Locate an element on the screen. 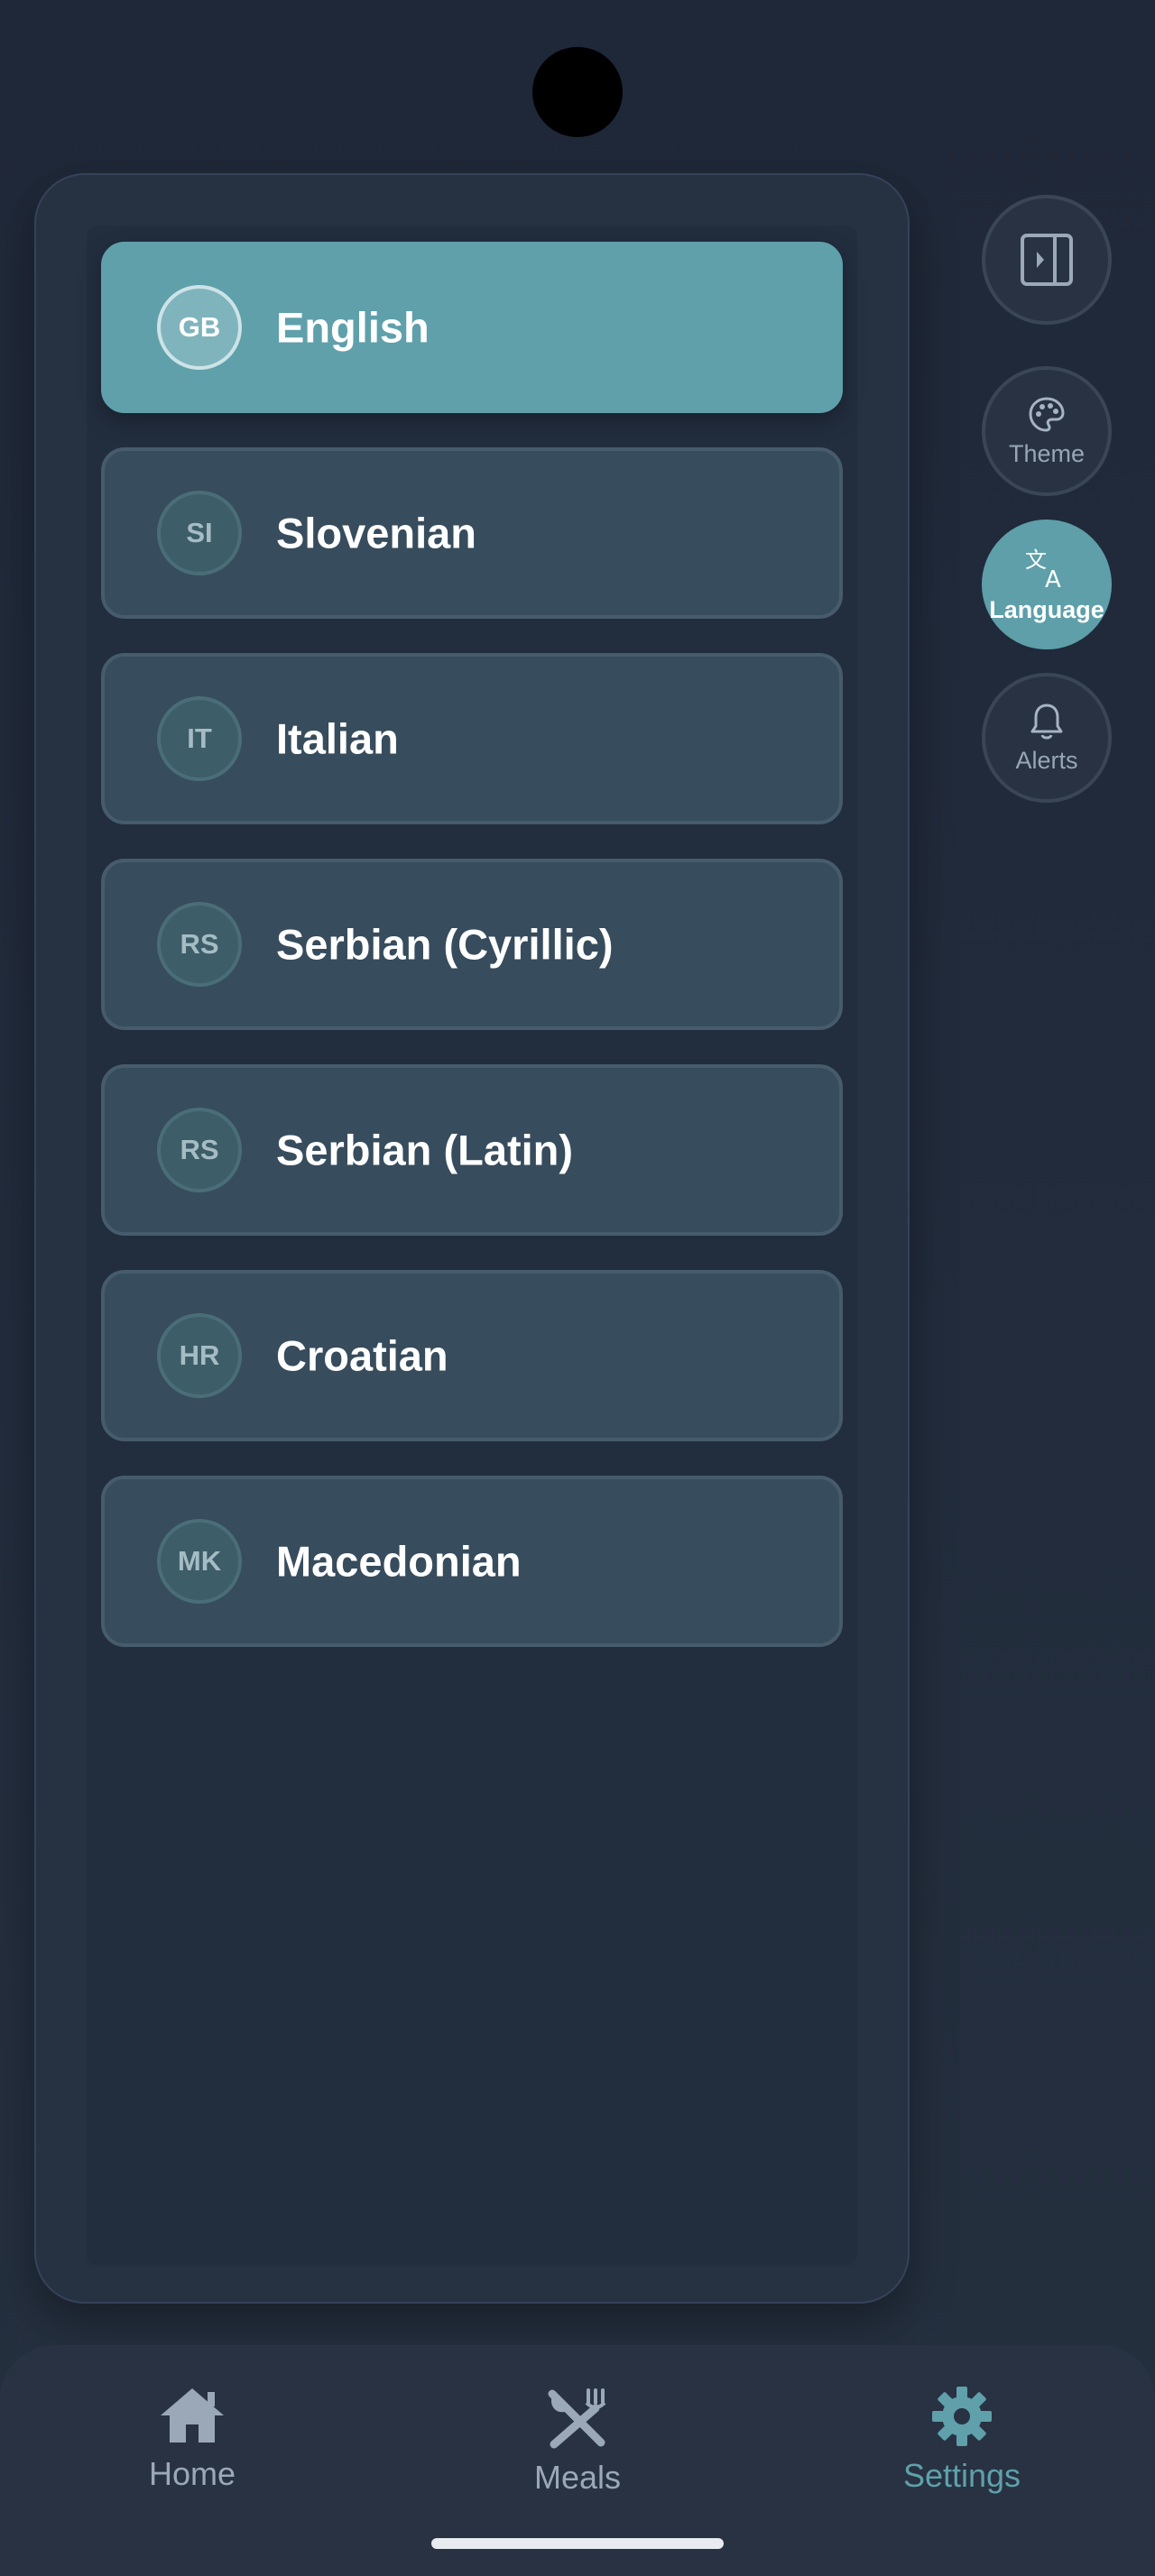 The image size is (1155, 2576). language-option-slovenian: SI Slovenian is located at coordinates (472, 533).